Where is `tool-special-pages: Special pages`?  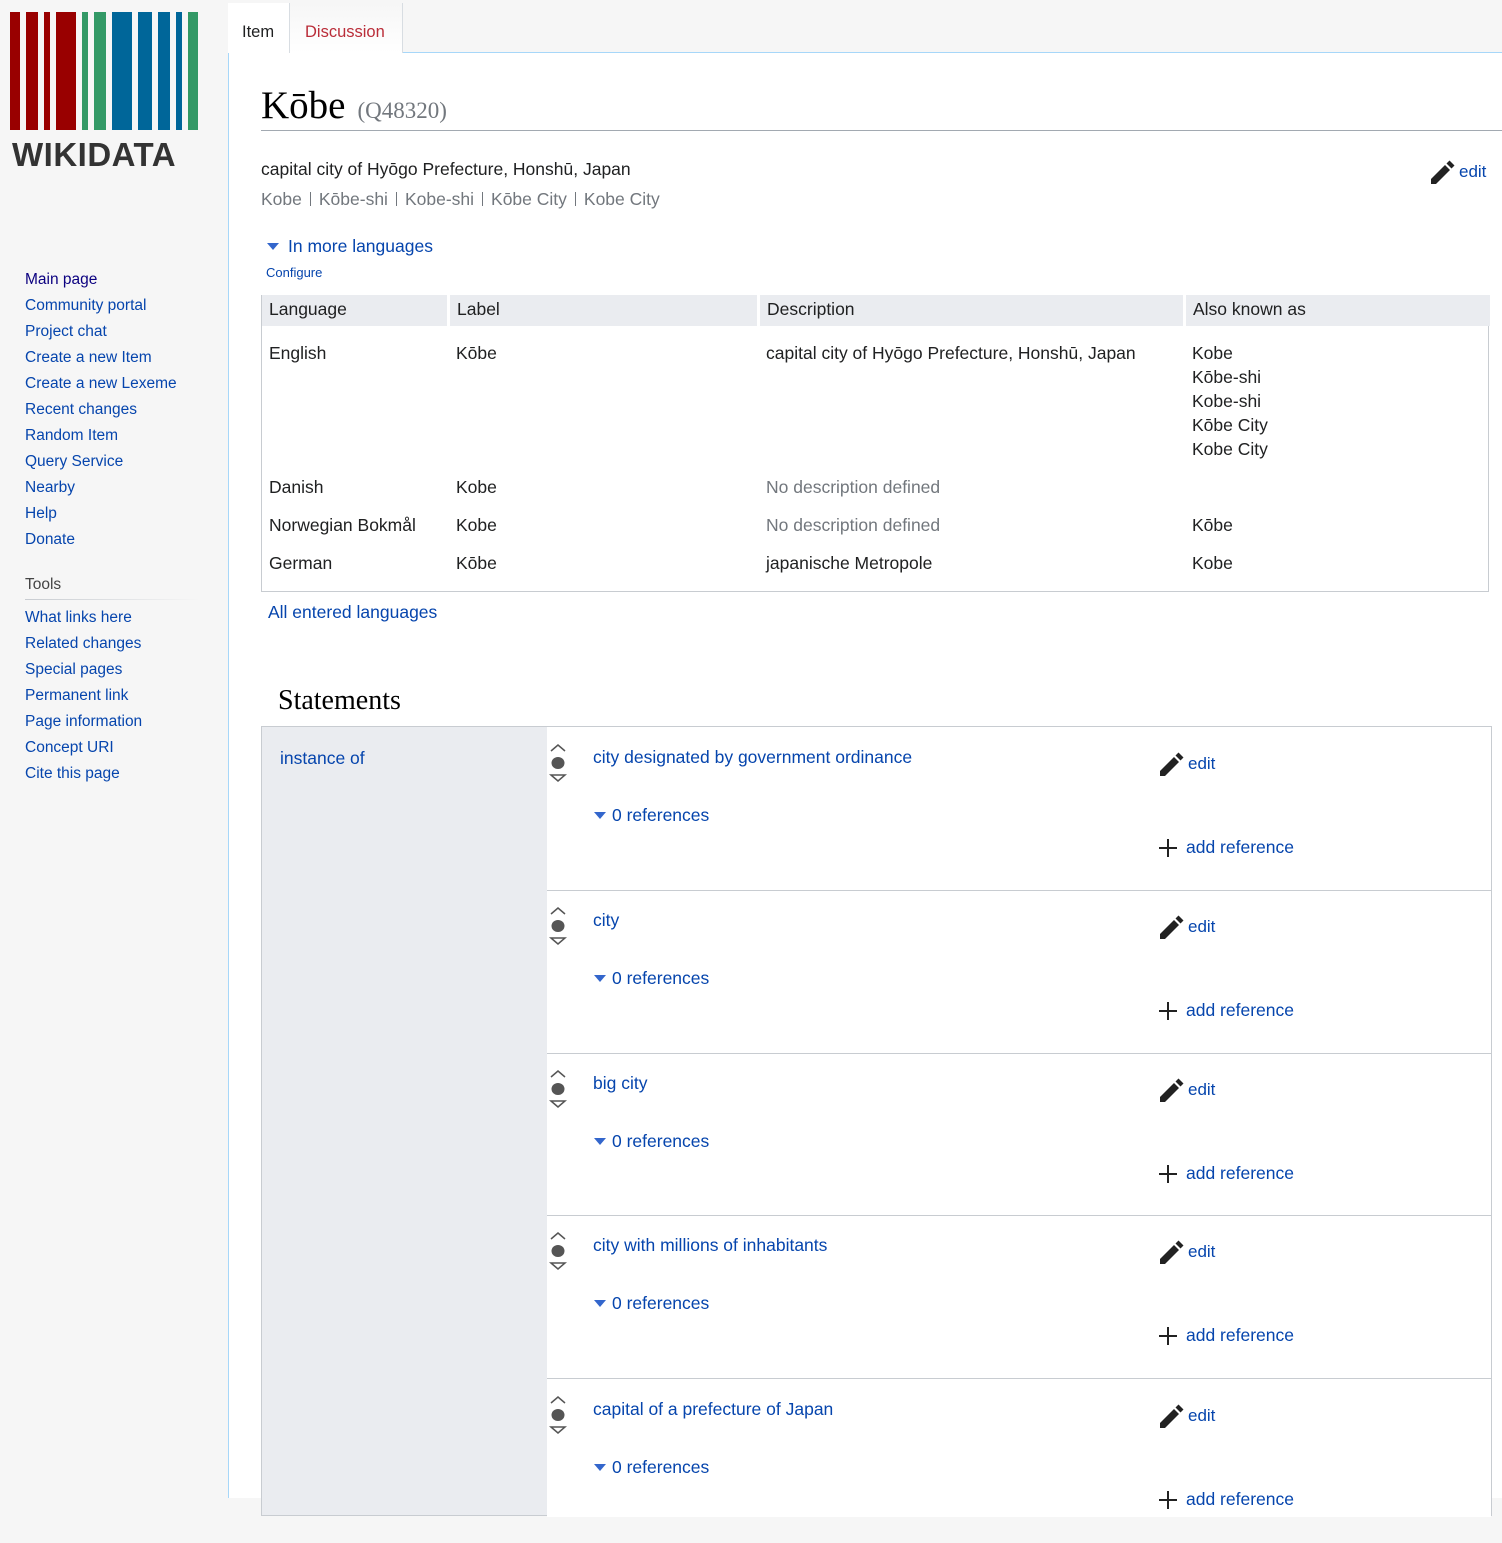
tool-special-pages: Special pages is located at coordinates (73, 669).